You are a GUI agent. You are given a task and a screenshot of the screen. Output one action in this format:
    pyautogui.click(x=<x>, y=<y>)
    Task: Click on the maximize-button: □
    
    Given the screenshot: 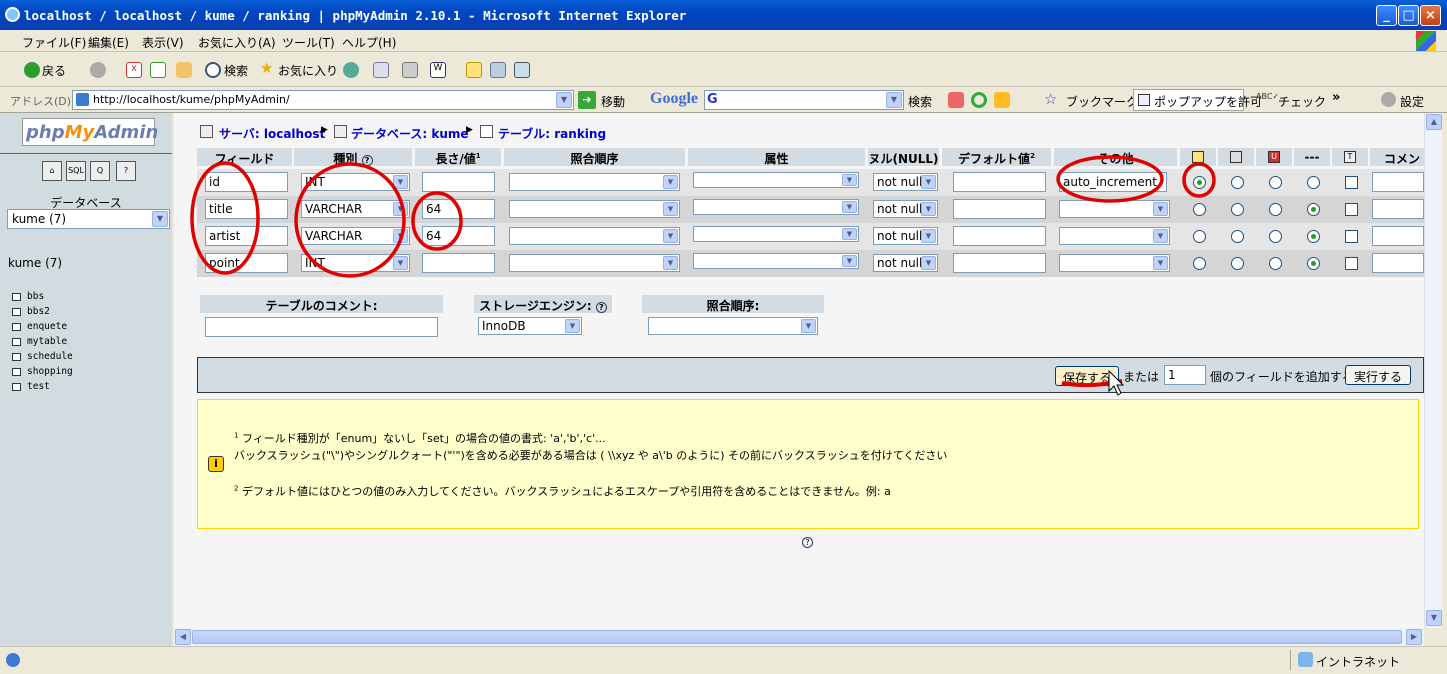 What is the action you would take?
    pyautogui.click(x=1408, y=15)
    